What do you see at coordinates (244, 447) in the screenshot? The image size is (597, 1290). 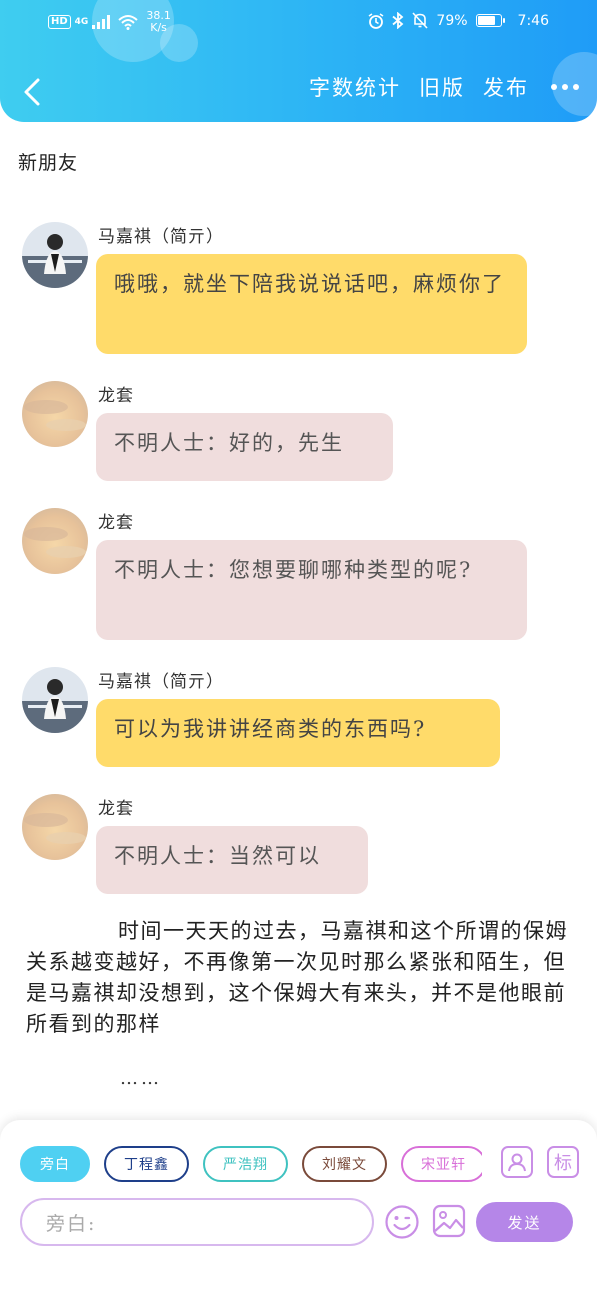 I see `message-bubble: 不明人士：好的，先生` at bounding box center [244, 447].